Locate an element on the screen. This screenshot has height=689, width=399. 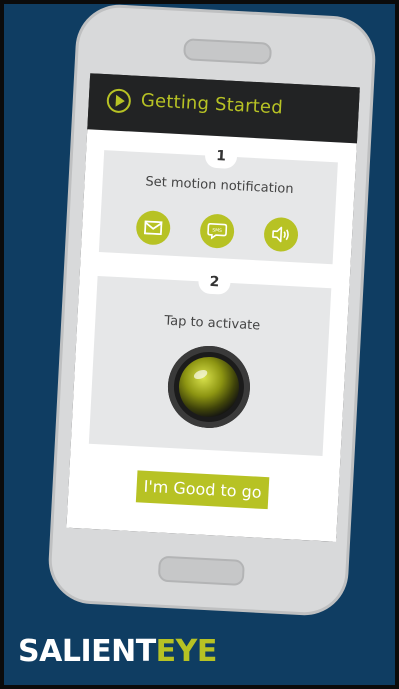
activate-camera-button is located at coordinates (209, 387).